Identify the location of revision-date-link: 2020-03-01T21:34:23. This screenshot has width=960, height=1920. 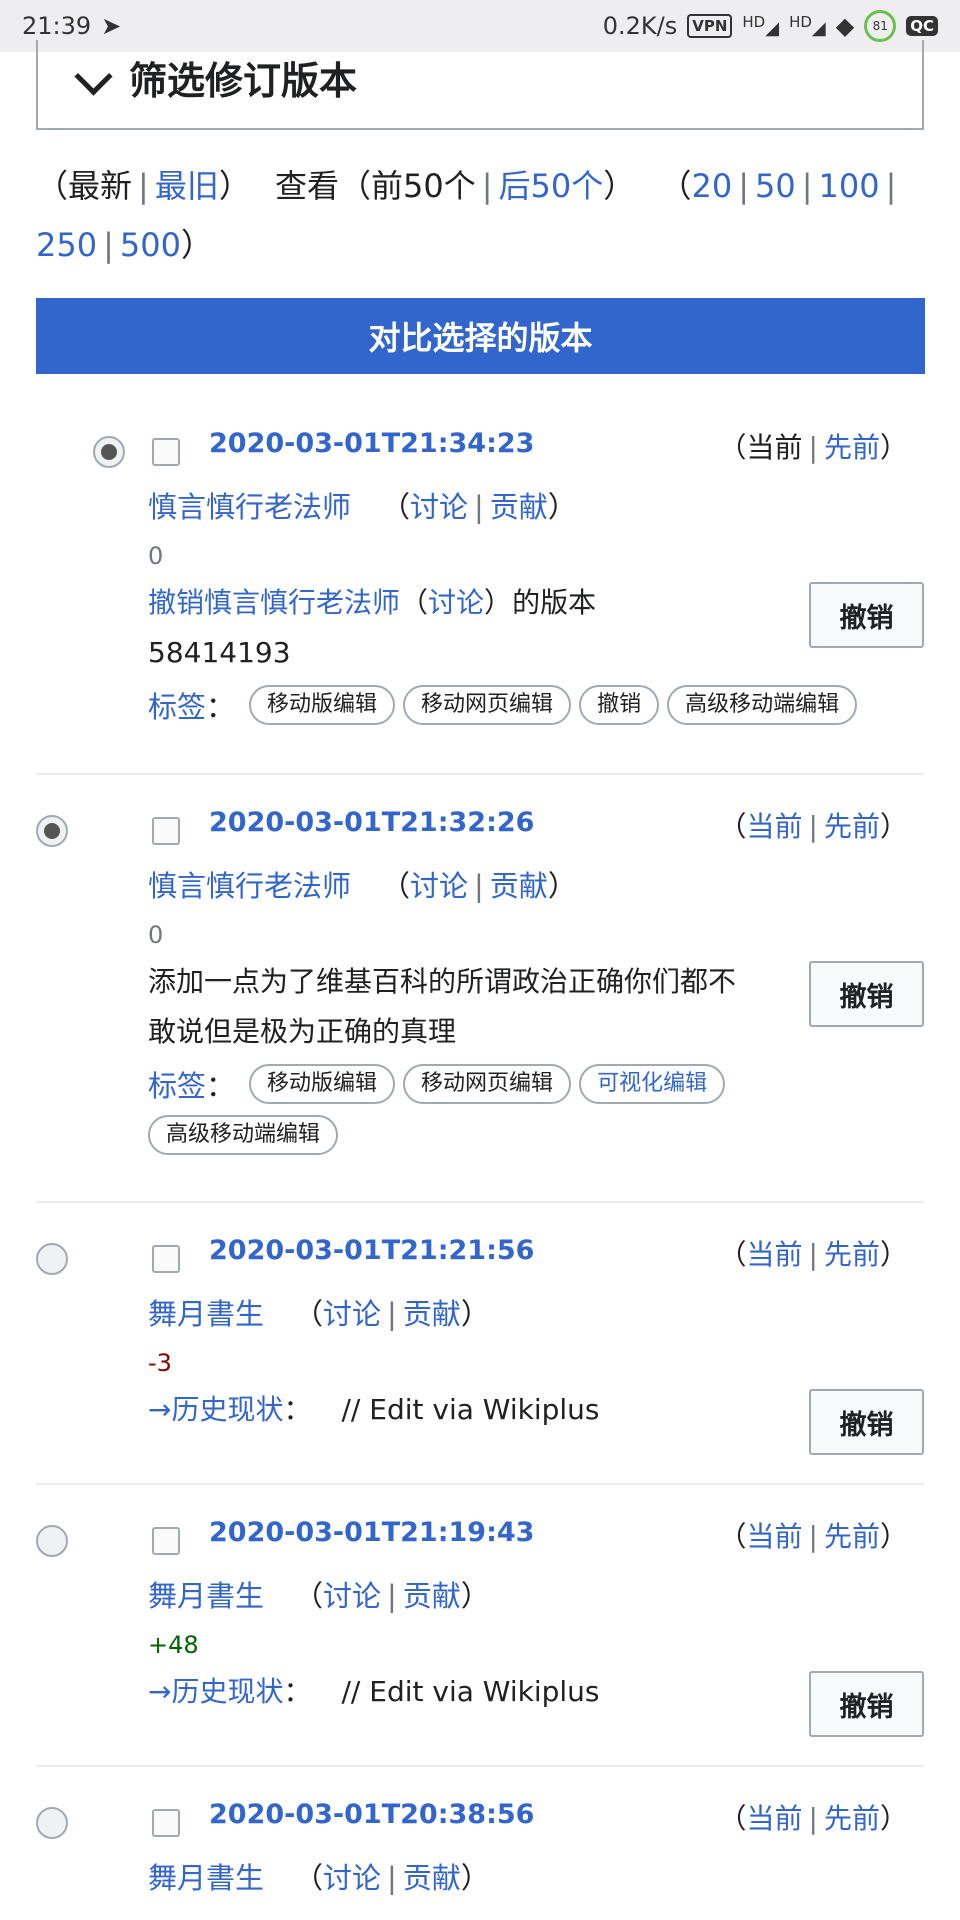
(371, 443).